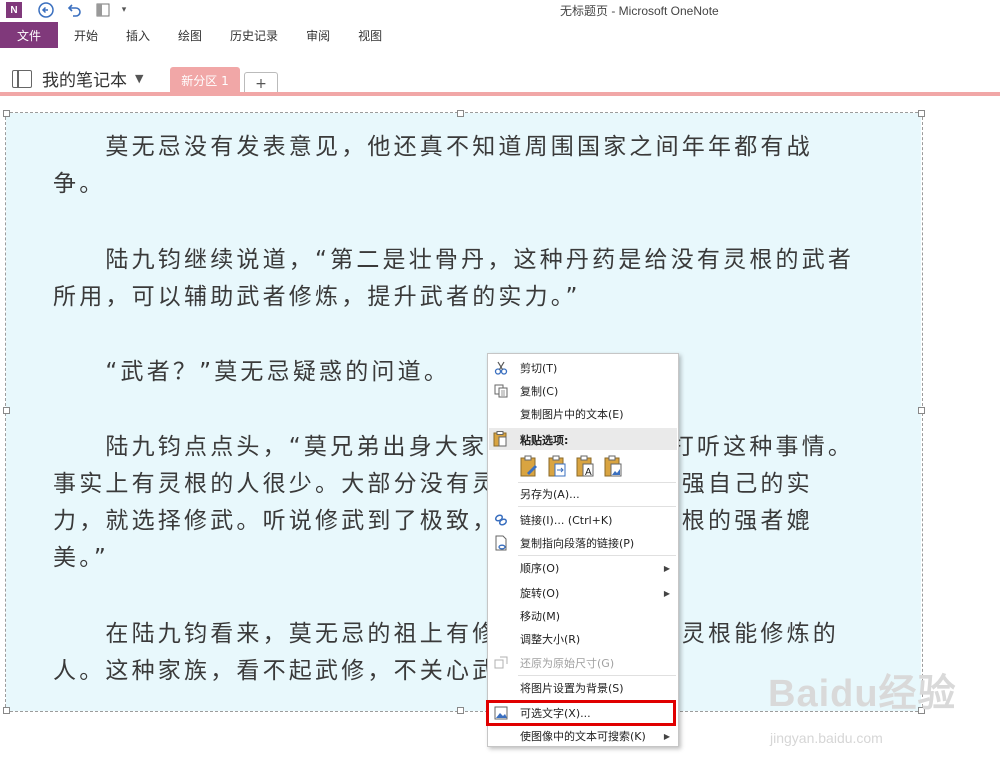  What do you see at coordinates (583, 439) in the screenshot?
I see `paste-options-header: 粘贴选项:` at bounding box center [583, 439].